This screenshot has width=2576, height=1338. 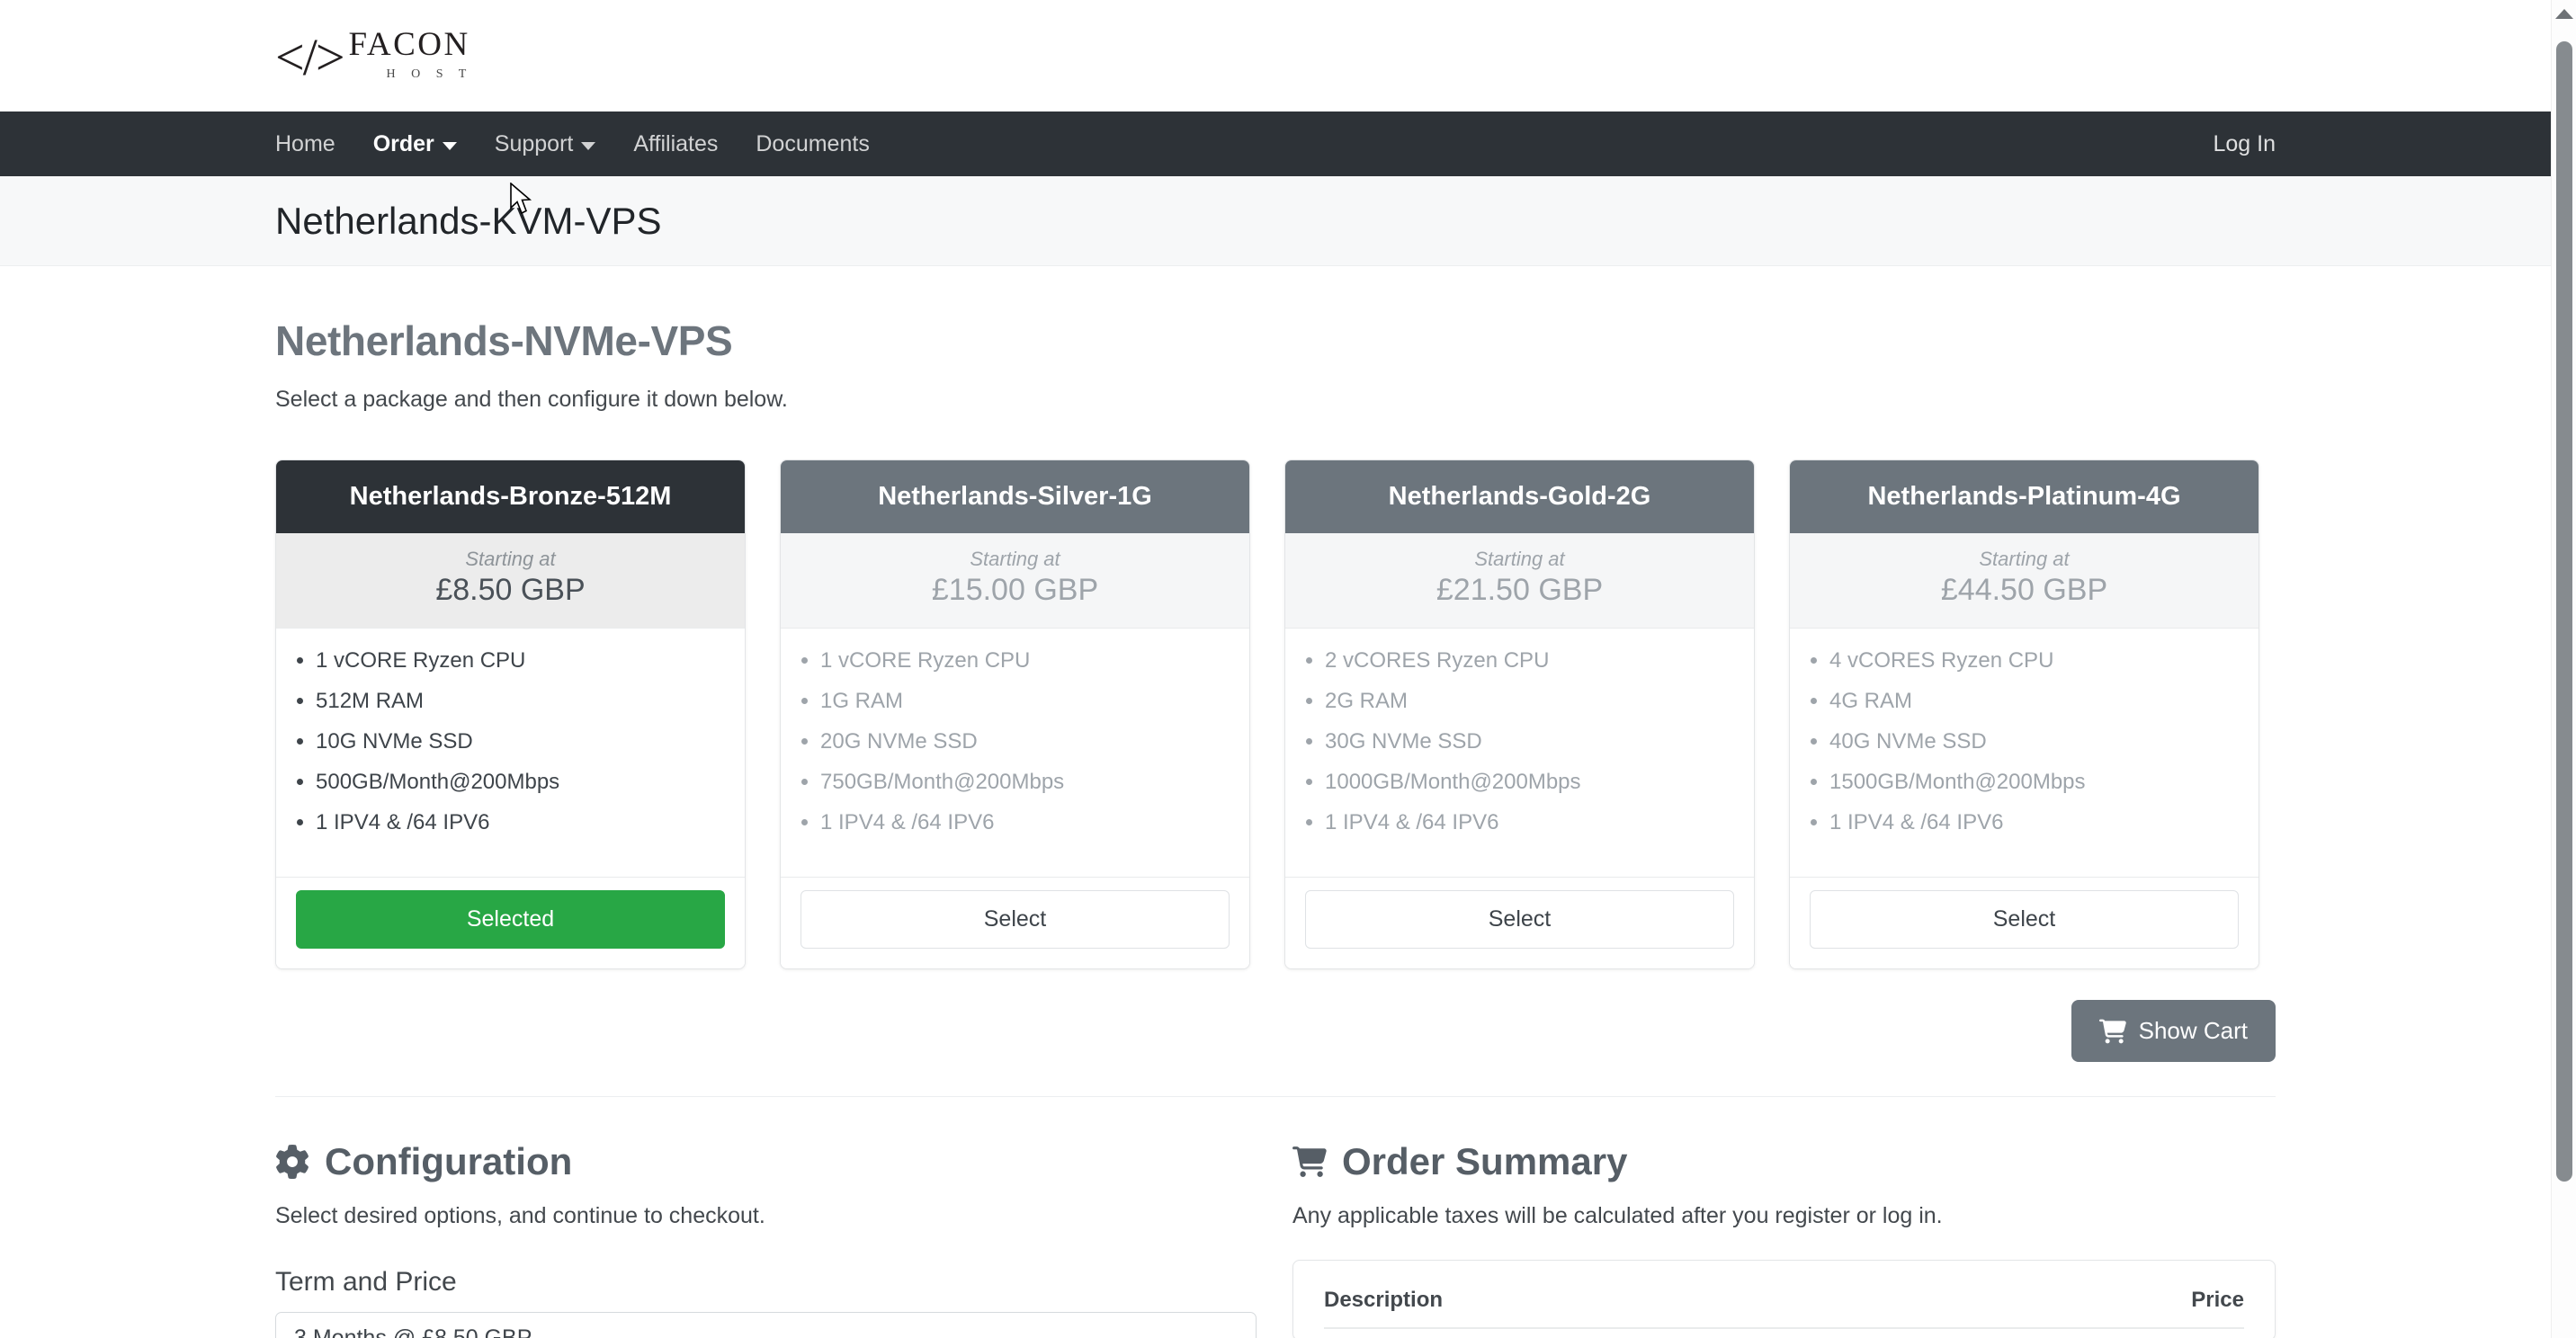 I want to click on column-header-price: Price, so click(x=2217, y=1300).